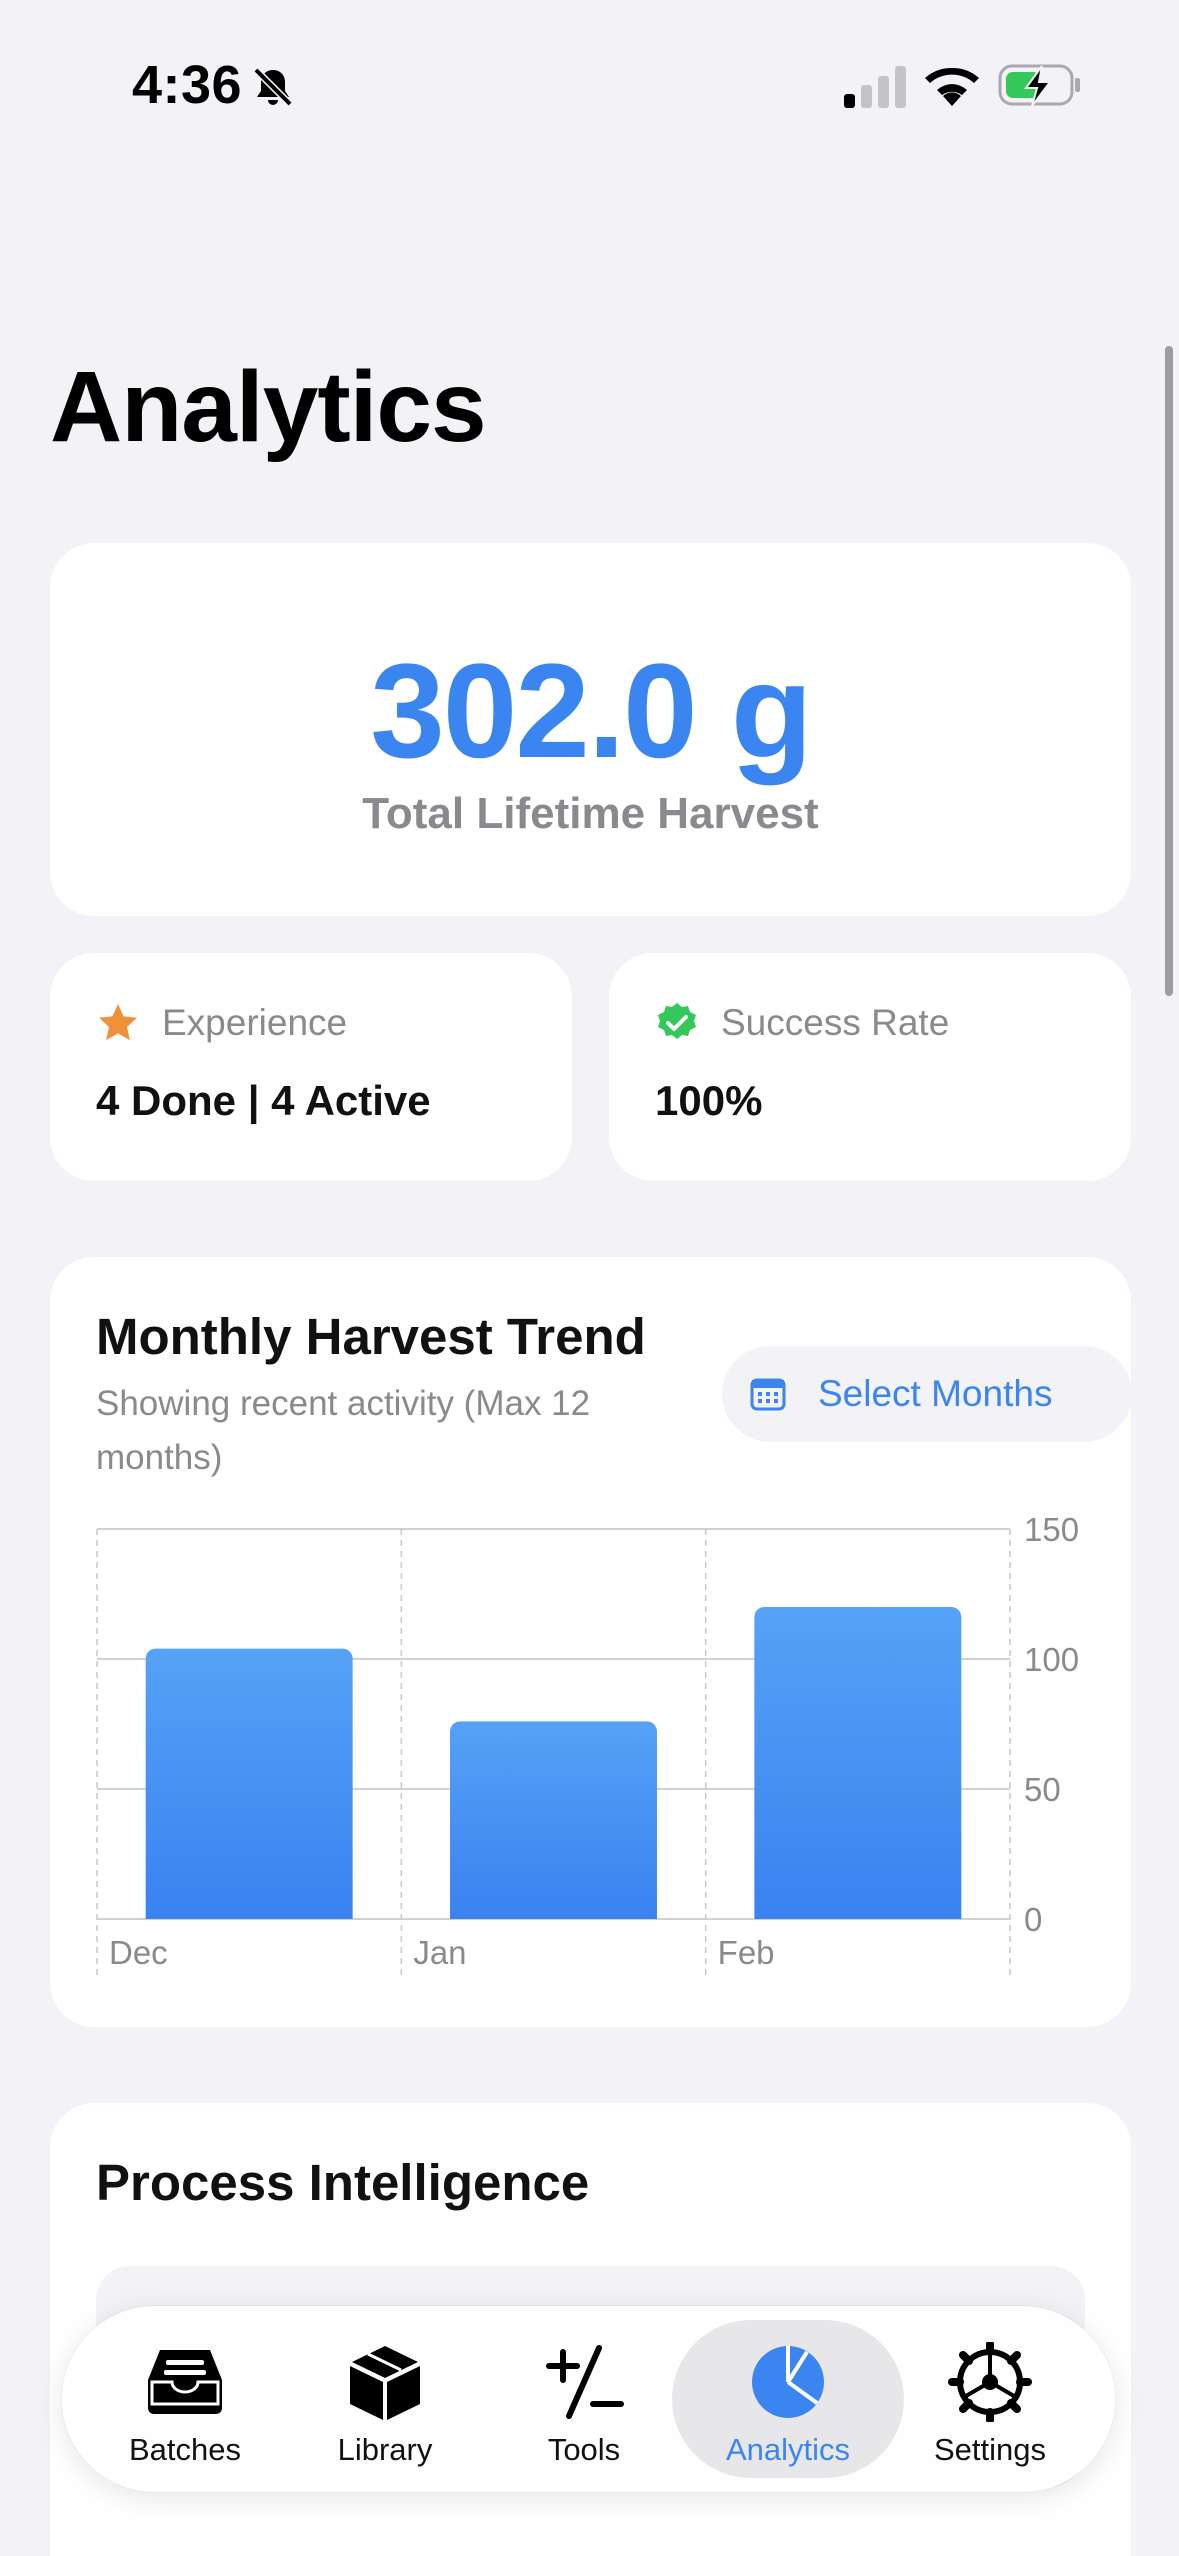  I want to click on checkmark-seal-icon, so click(677, 1021).